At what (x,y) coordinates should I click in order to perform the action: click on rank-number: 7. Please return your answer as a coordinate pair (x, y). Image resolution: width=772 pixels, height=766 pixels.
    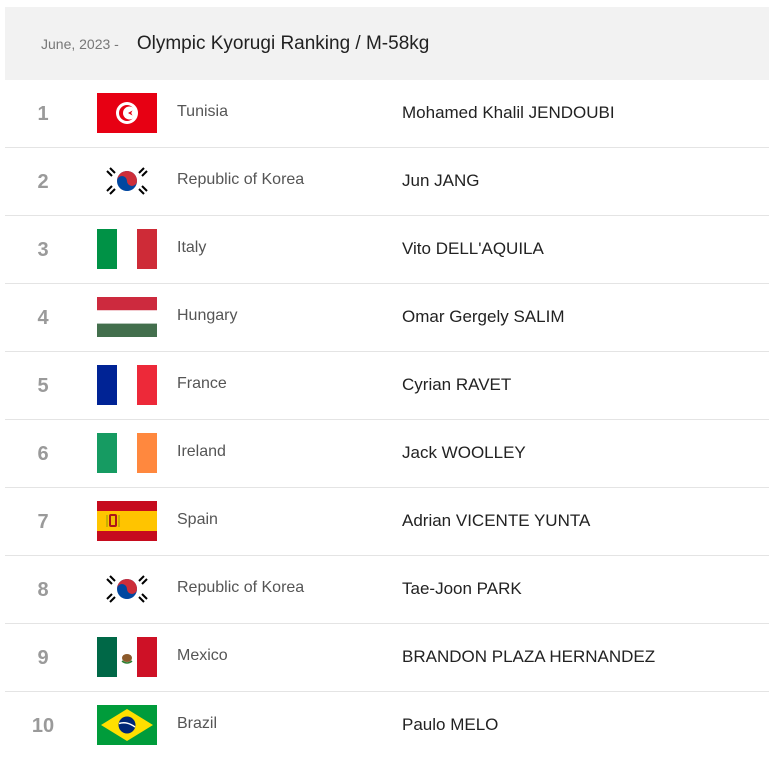
    Looking at the image, I should click on (43, 522).